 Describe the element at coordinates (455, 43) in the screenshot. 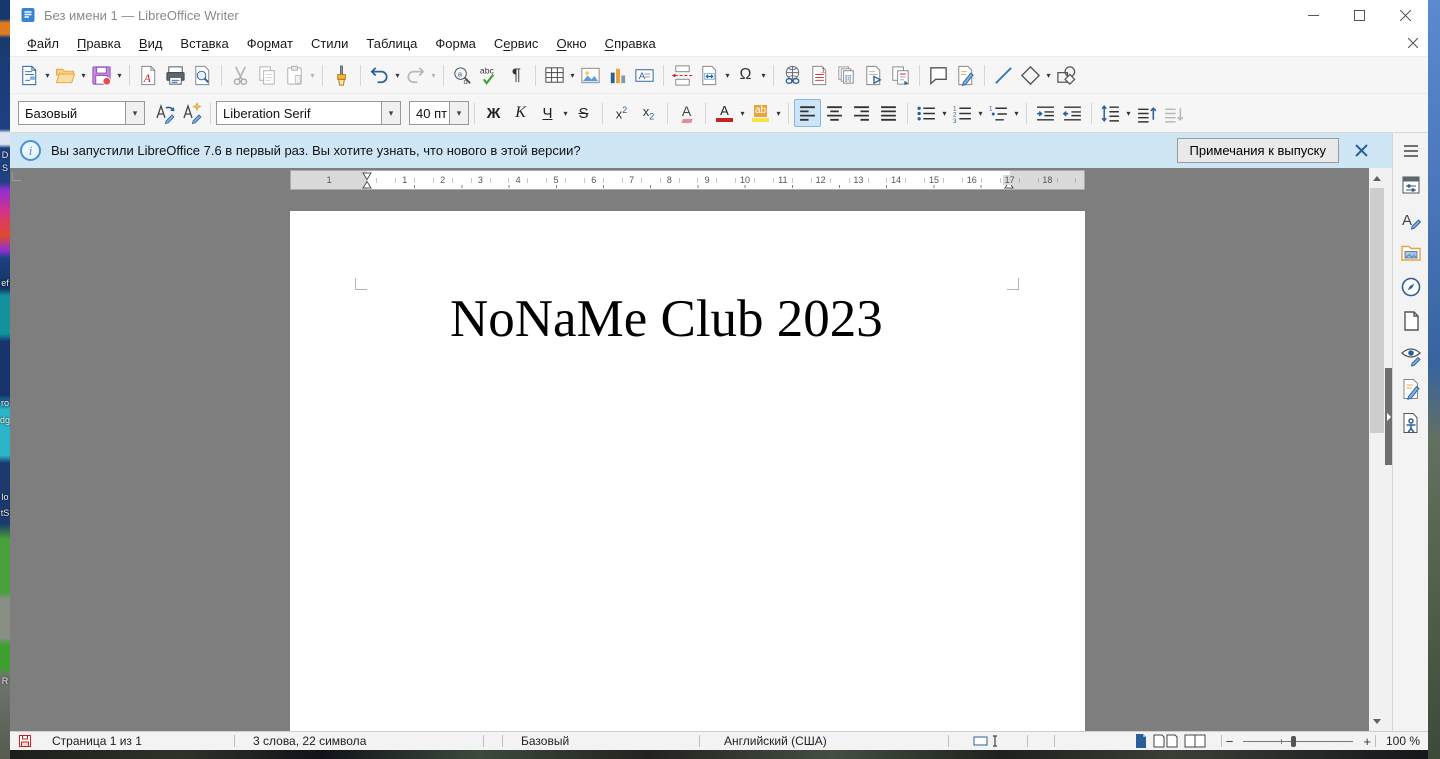

I see `menu-form: Форма` at that location.